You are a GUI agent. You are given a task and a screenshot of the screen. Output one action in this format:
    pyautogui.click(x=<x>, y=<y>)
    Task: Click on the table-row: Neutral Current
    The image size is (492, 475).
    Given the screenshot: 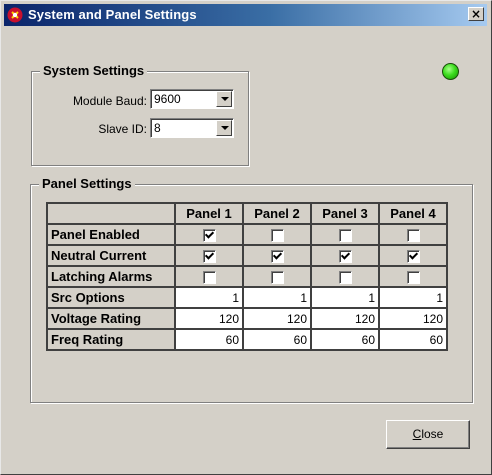 What is the action you would take?
    pyautogui.click(x=248, y=256)
    